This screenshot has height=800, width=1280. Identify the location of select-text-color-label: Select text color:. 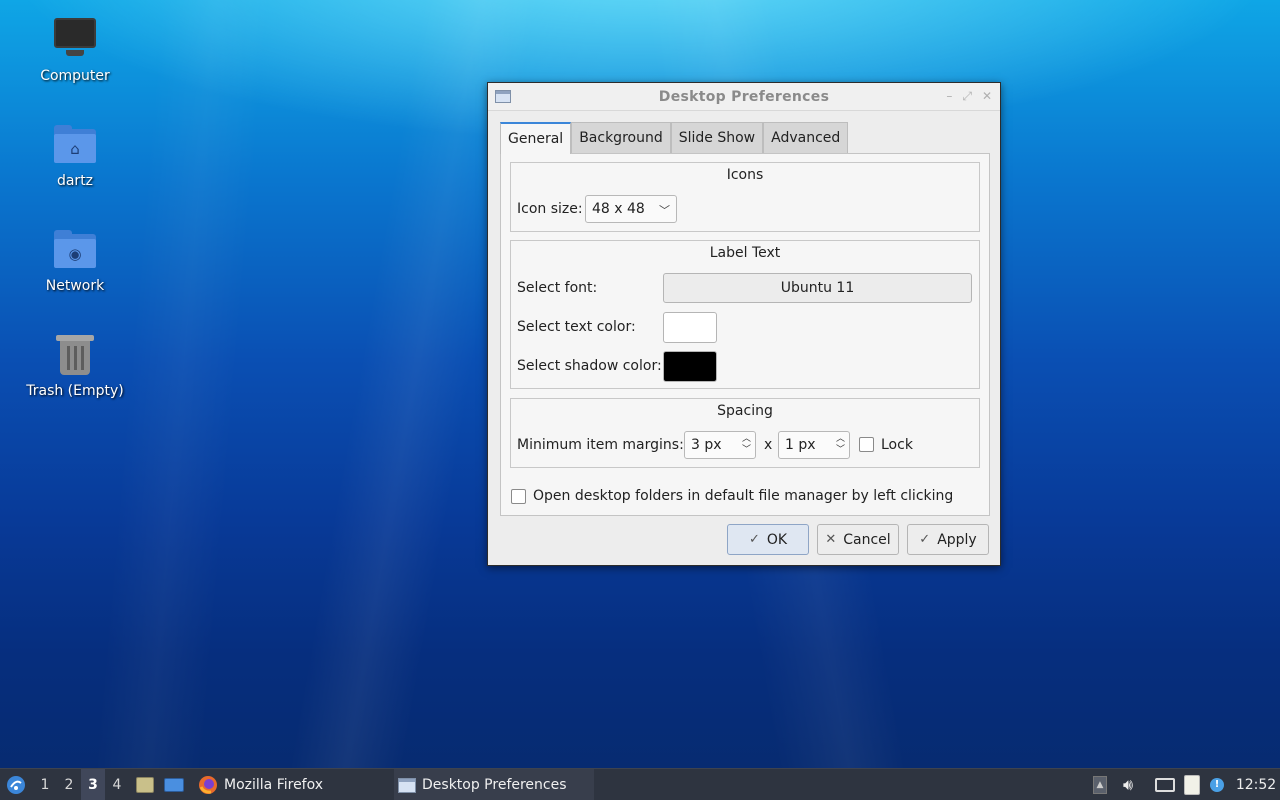
(576, 327).